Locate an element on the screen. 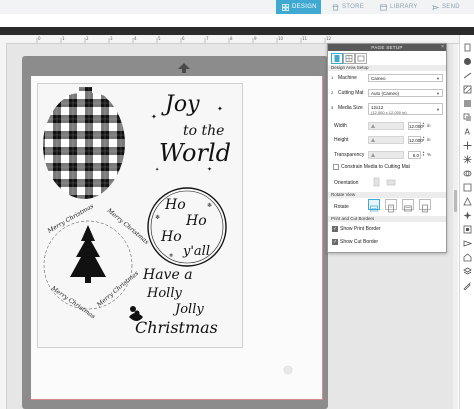 This screenshot has height=409, width=474. layers-icon is located at coordinates (467, 271).